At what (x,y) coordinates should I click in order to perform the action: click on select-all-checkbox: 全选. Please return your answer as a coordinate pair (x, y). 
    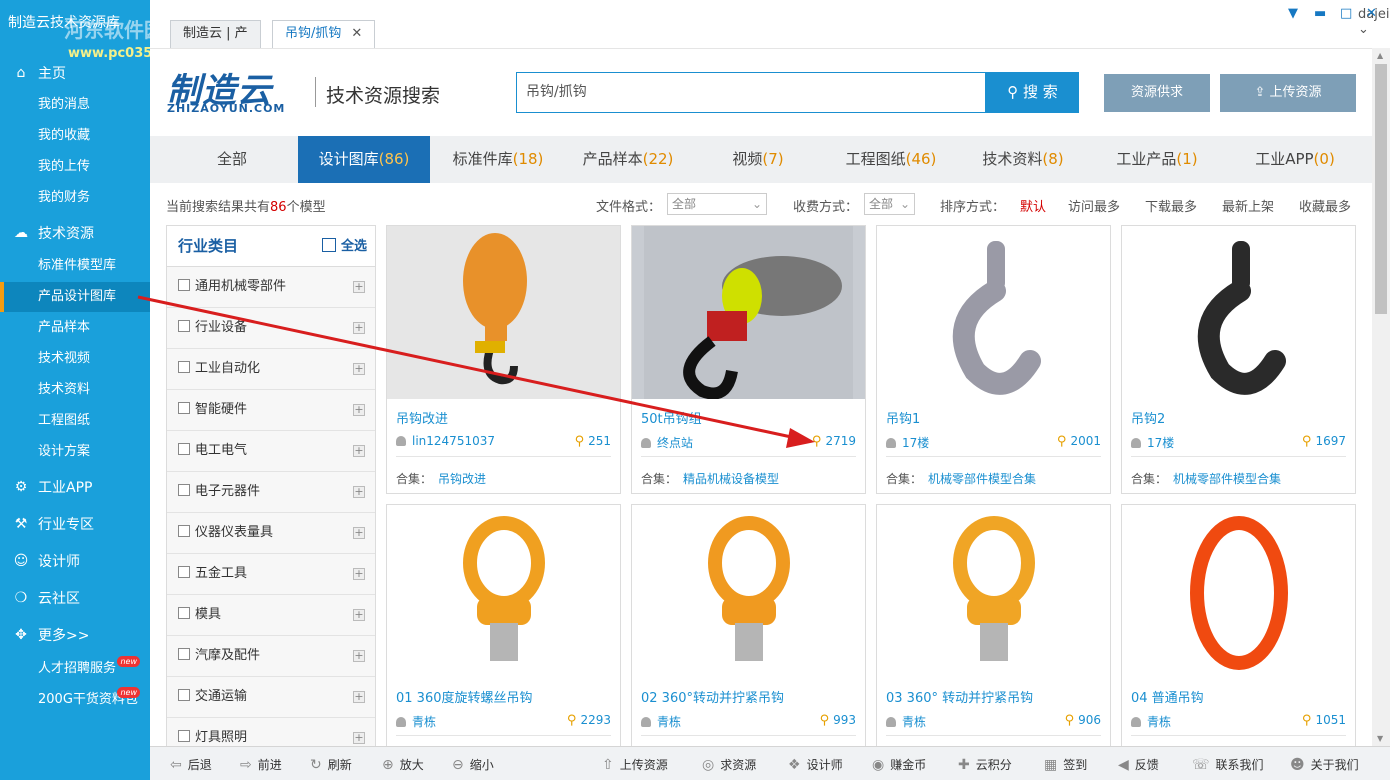
    Looking at the image, I should click on (344, 246).